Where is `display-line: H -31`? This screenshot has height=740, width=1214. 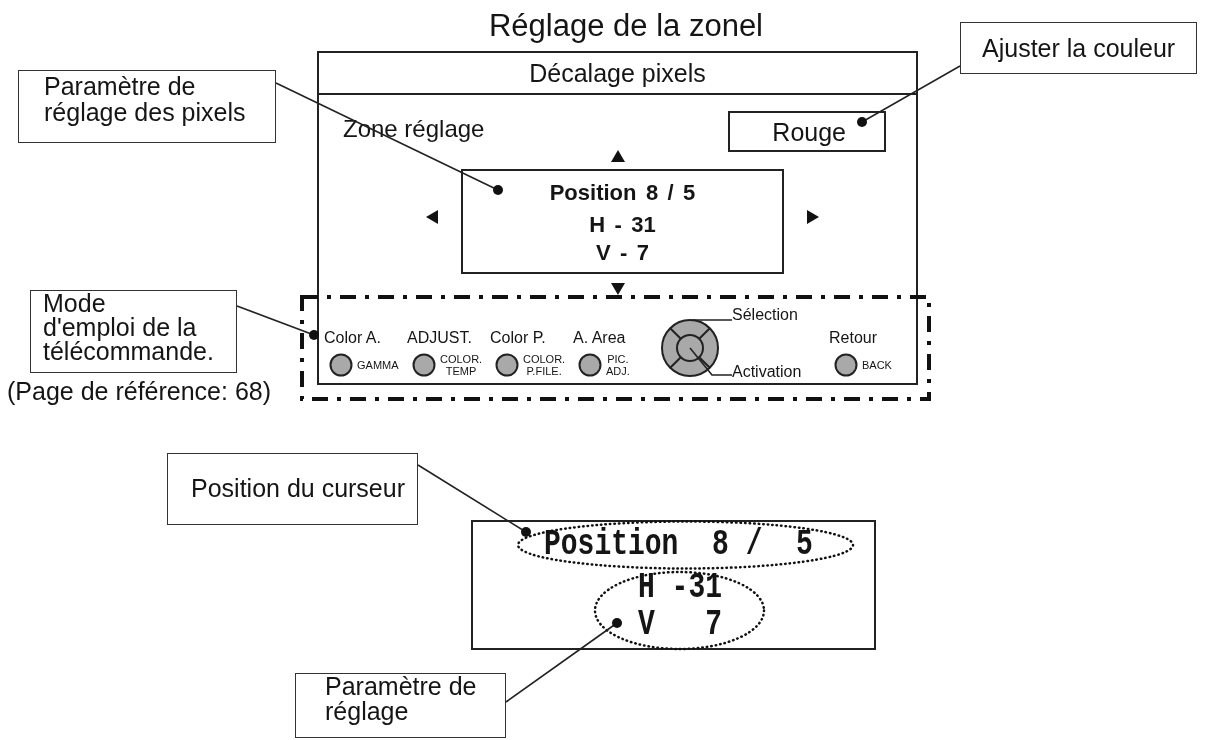
display-line: H -31 is located at coordinates (680, 588).